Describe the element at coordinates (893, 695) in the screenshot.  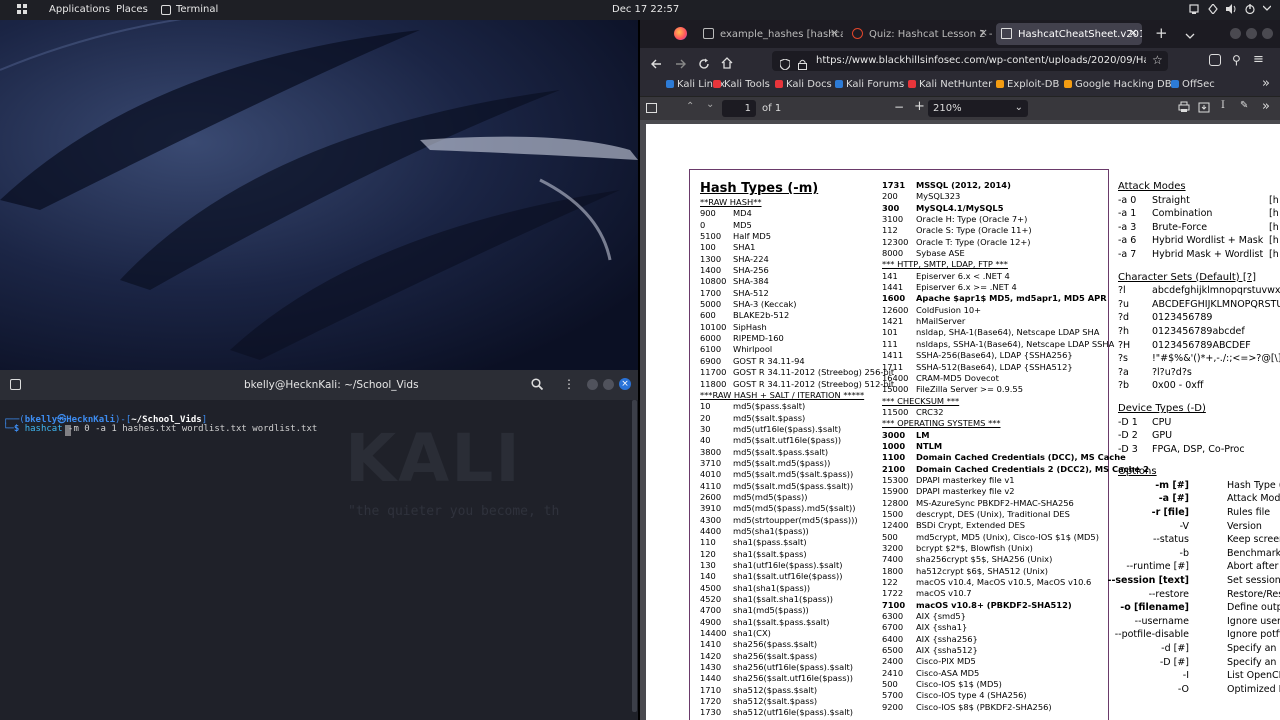
I see `hash-mode-code: 5700` at that location.